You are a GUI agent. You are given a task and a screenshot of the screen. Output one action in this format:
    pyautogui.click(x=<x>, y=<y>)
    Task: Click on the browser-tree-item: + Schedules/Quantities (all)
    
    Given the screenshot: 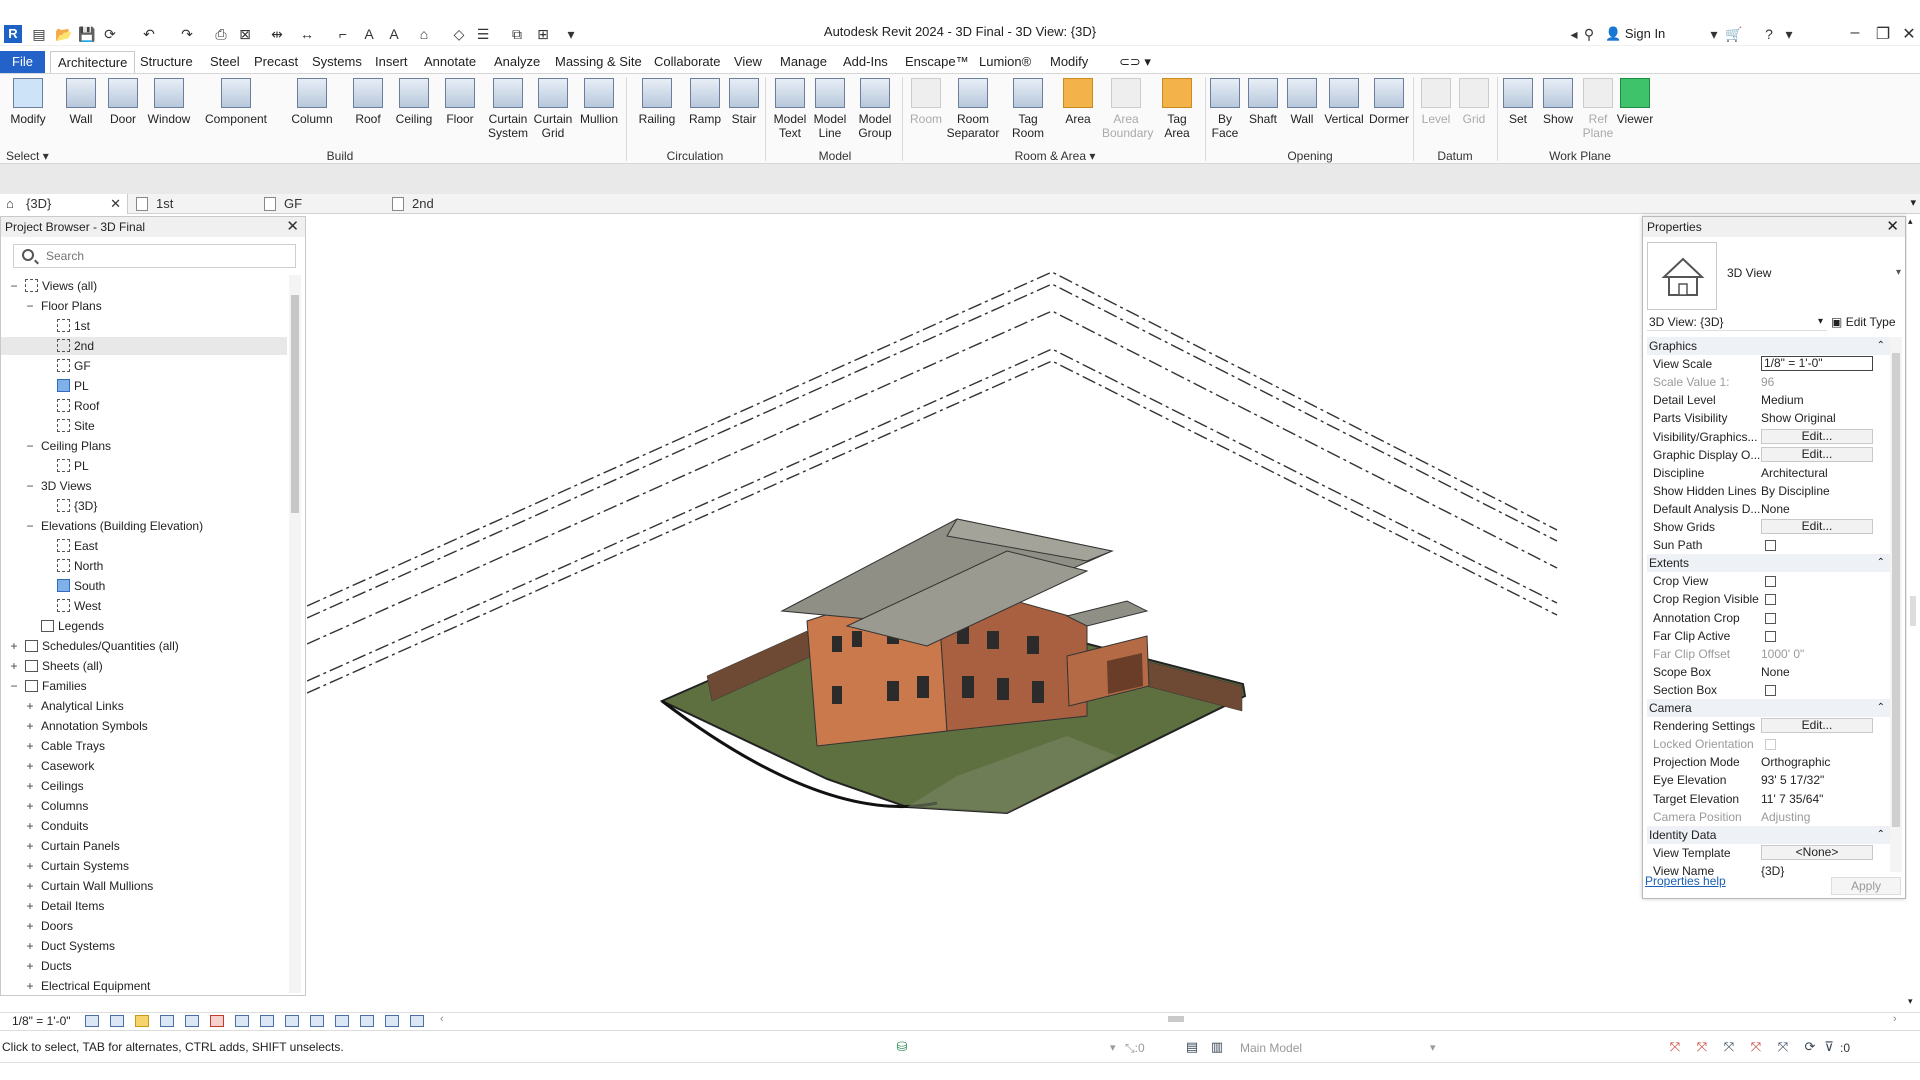 What is the action you would take?
    pyautogui.click(x=144, y=646)
    